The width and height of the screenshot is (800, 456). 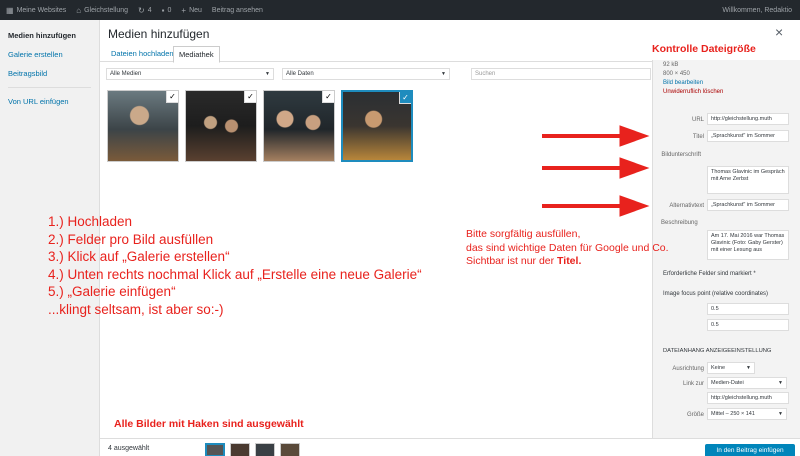 I want to click on description-label: Beschreibung, so click(x=679, y=223).